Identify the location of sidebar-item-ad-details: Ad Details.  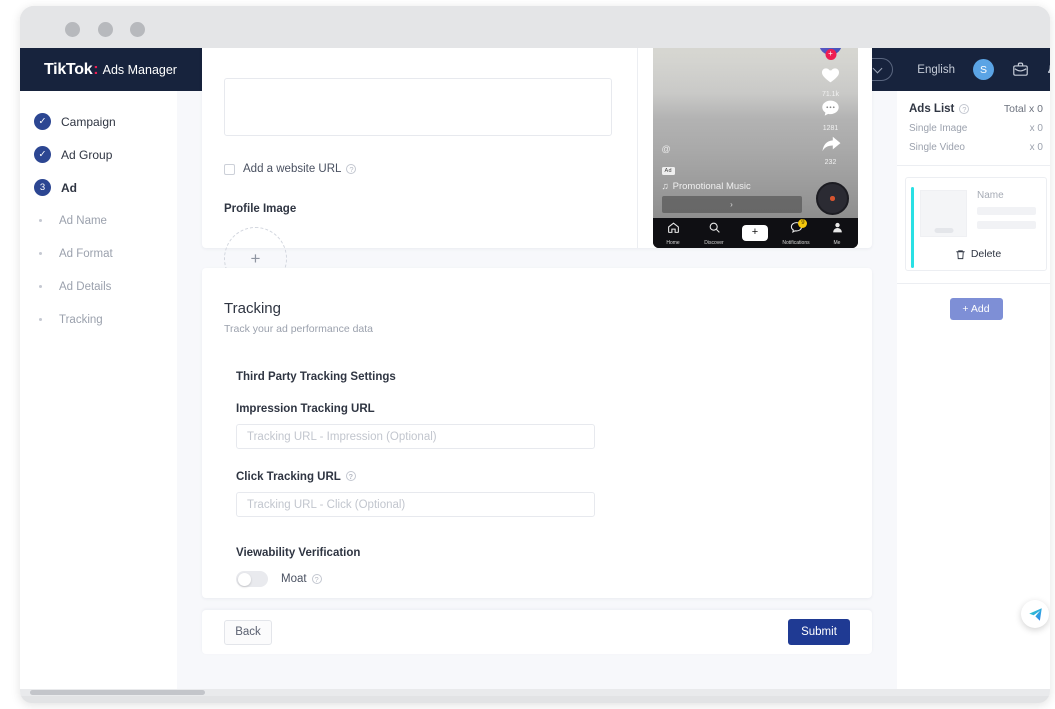
(98, 286).